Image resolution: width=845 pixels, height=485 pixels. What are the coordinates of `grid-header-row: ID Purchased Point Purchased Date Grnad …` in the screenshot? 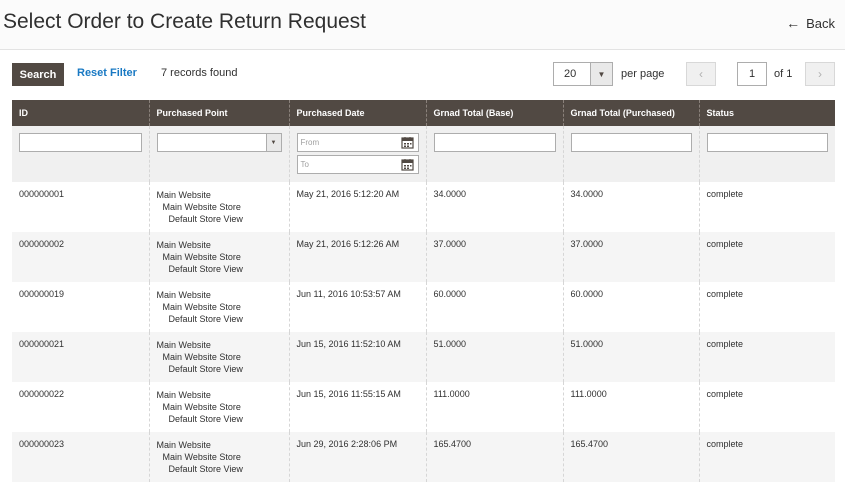 It's located at (423, 113).